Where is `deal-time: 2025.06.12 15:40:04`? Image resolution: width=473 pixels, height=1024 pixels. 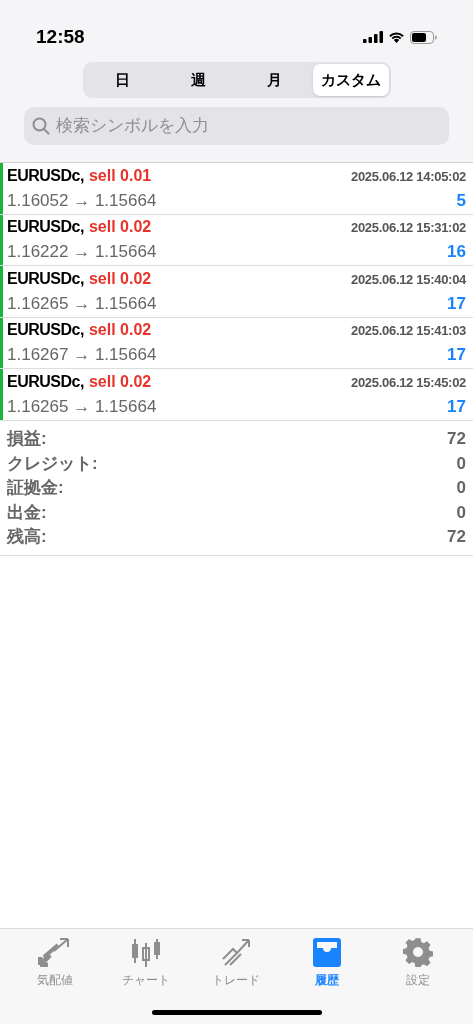 deal-time: 2025.06.12 15:40:04 is located at coordinates (408, 279).